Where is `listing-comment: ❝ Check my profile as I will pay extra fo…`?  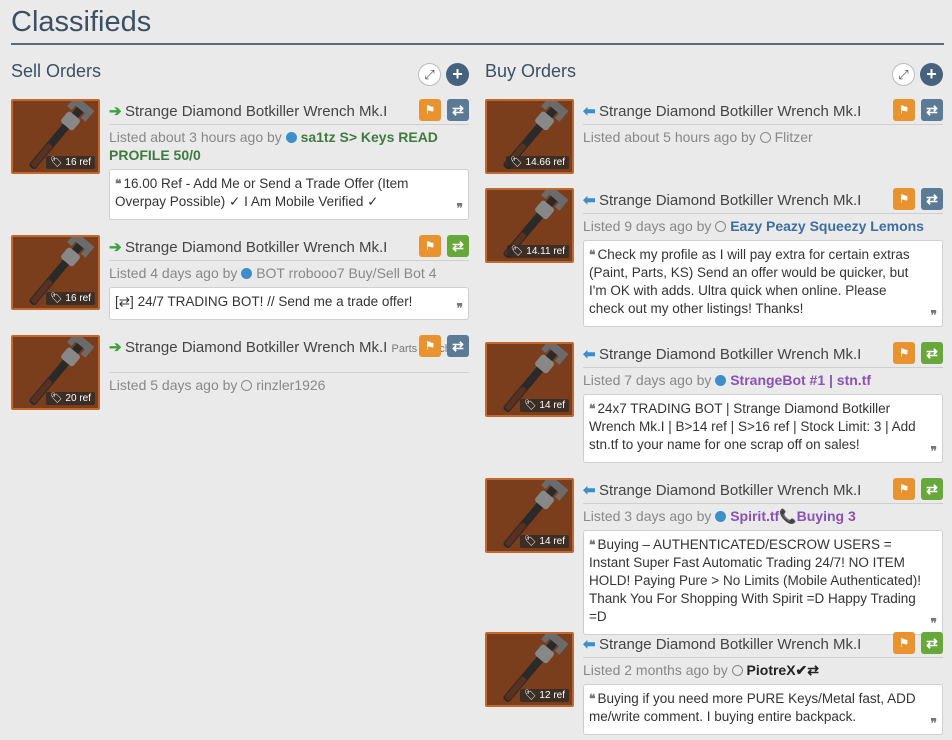
listing-comment: ❝ Check my profile as I will pay extra fo… is located at coordinates (763, 283).